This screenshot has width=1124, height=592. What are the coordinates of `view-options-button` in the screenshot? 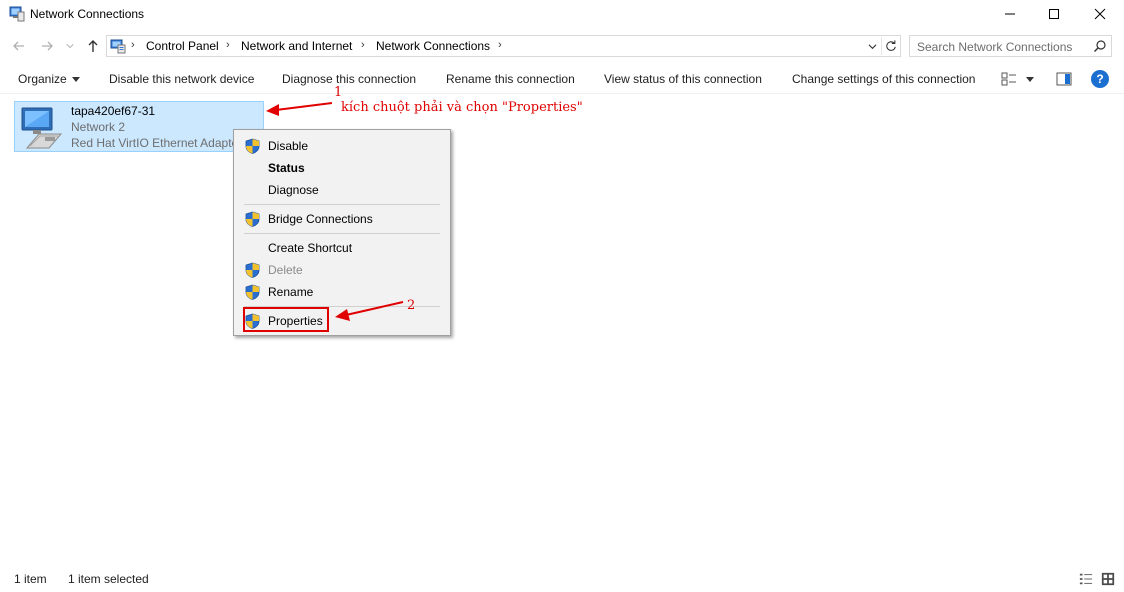 It's located at (1009, 79).